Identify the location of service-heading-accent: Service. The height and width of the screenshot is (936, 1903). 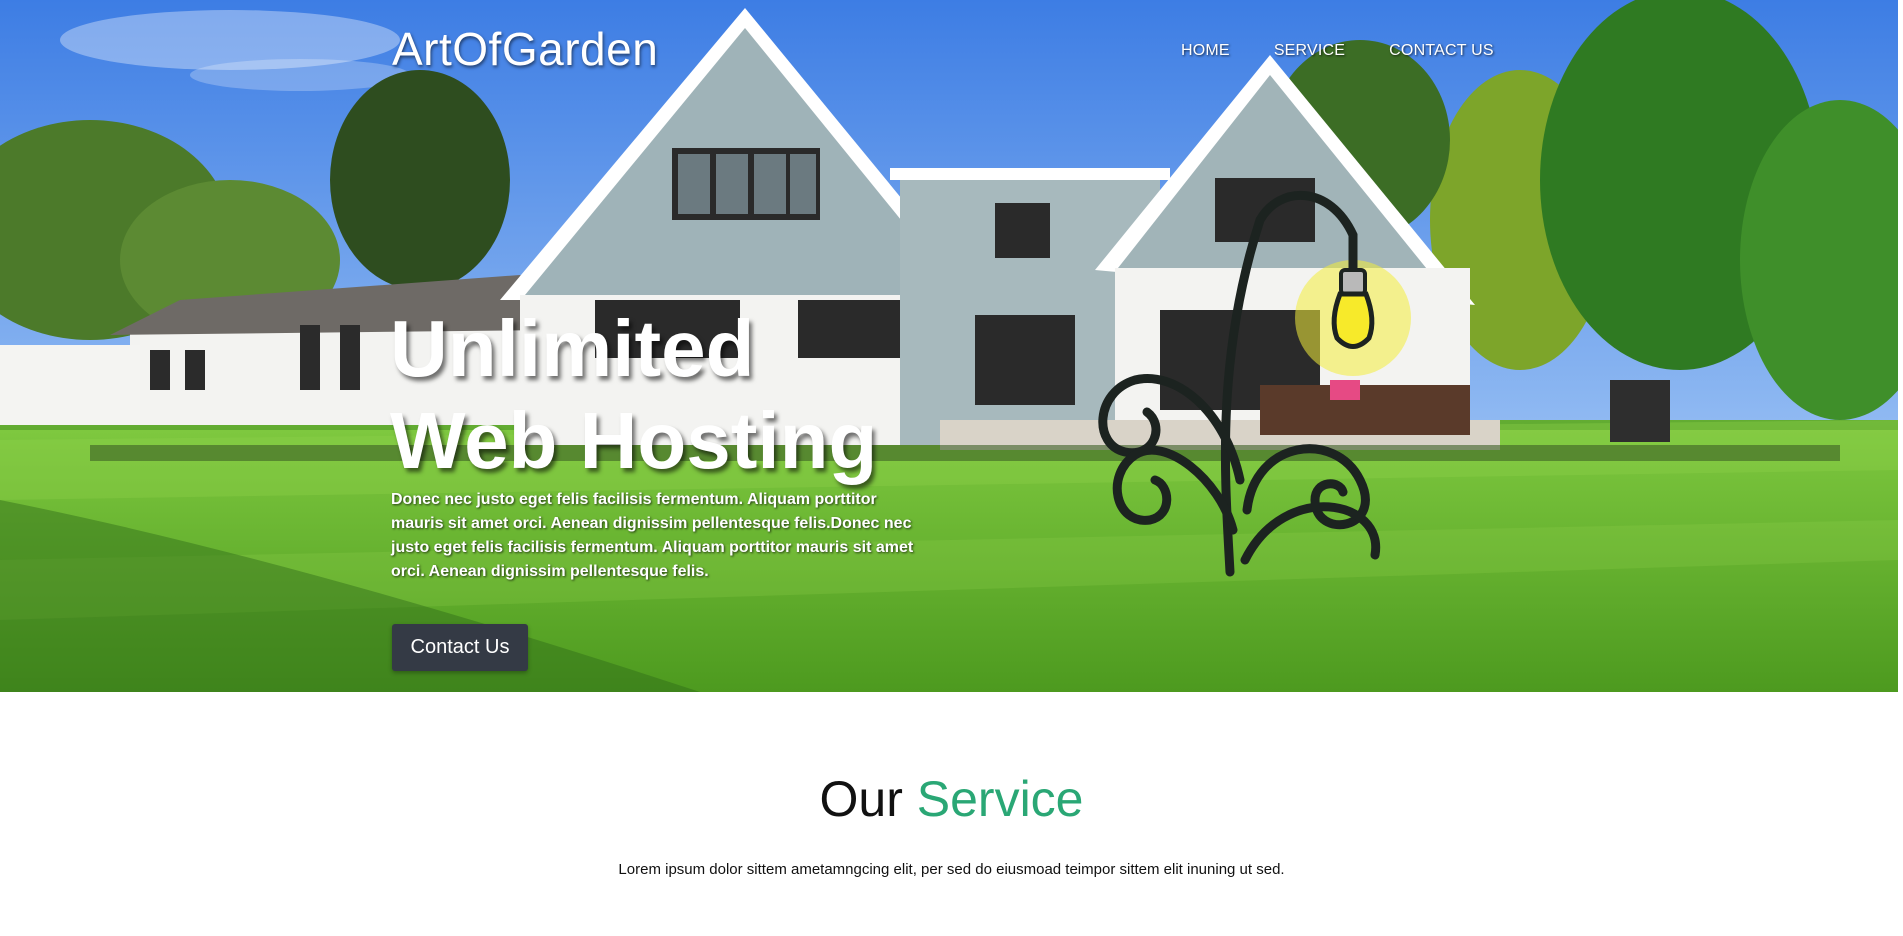
(1000, 799).